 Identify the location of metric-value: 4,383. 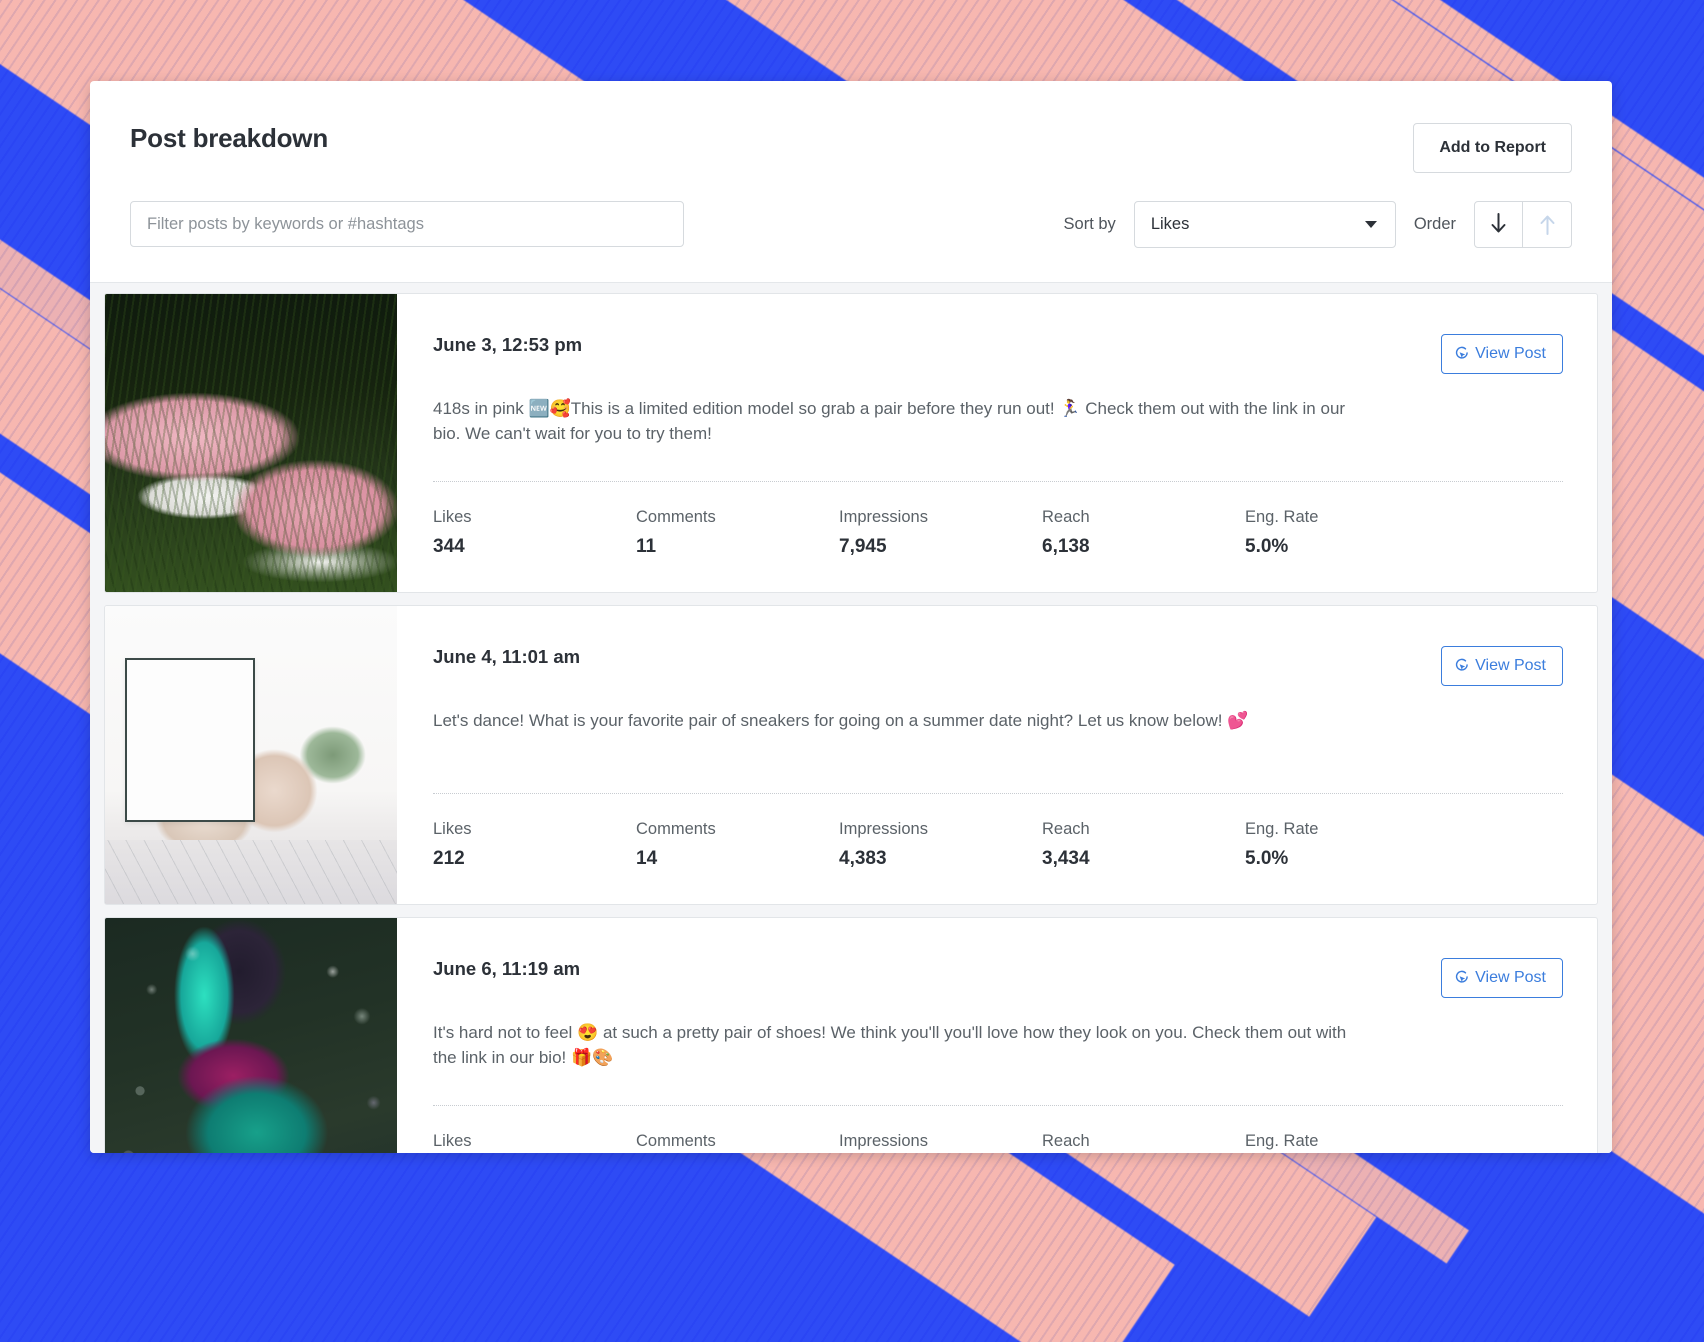
(863, 858).